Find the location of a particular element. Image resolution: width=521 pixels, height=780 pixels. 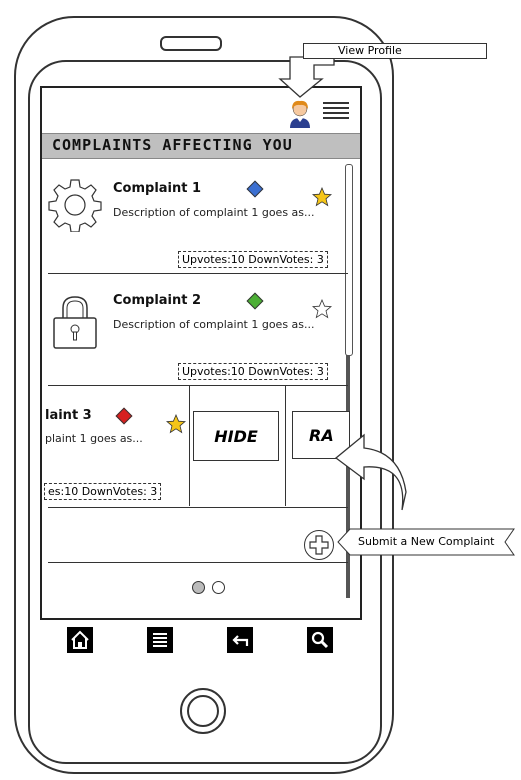

view-profile-callout: View Profile is located at coordinates (395, 51).